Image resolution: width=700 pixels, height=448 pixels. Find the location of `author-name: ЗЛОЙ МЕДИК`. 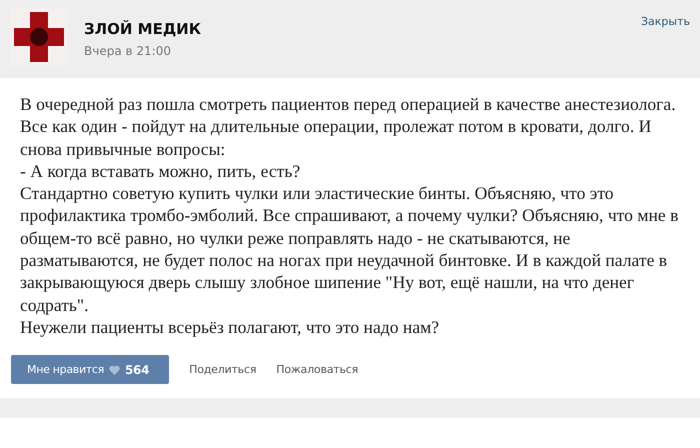

author-name: ЗЛОЙ МЕДИК is located at coordinates (142, 29).